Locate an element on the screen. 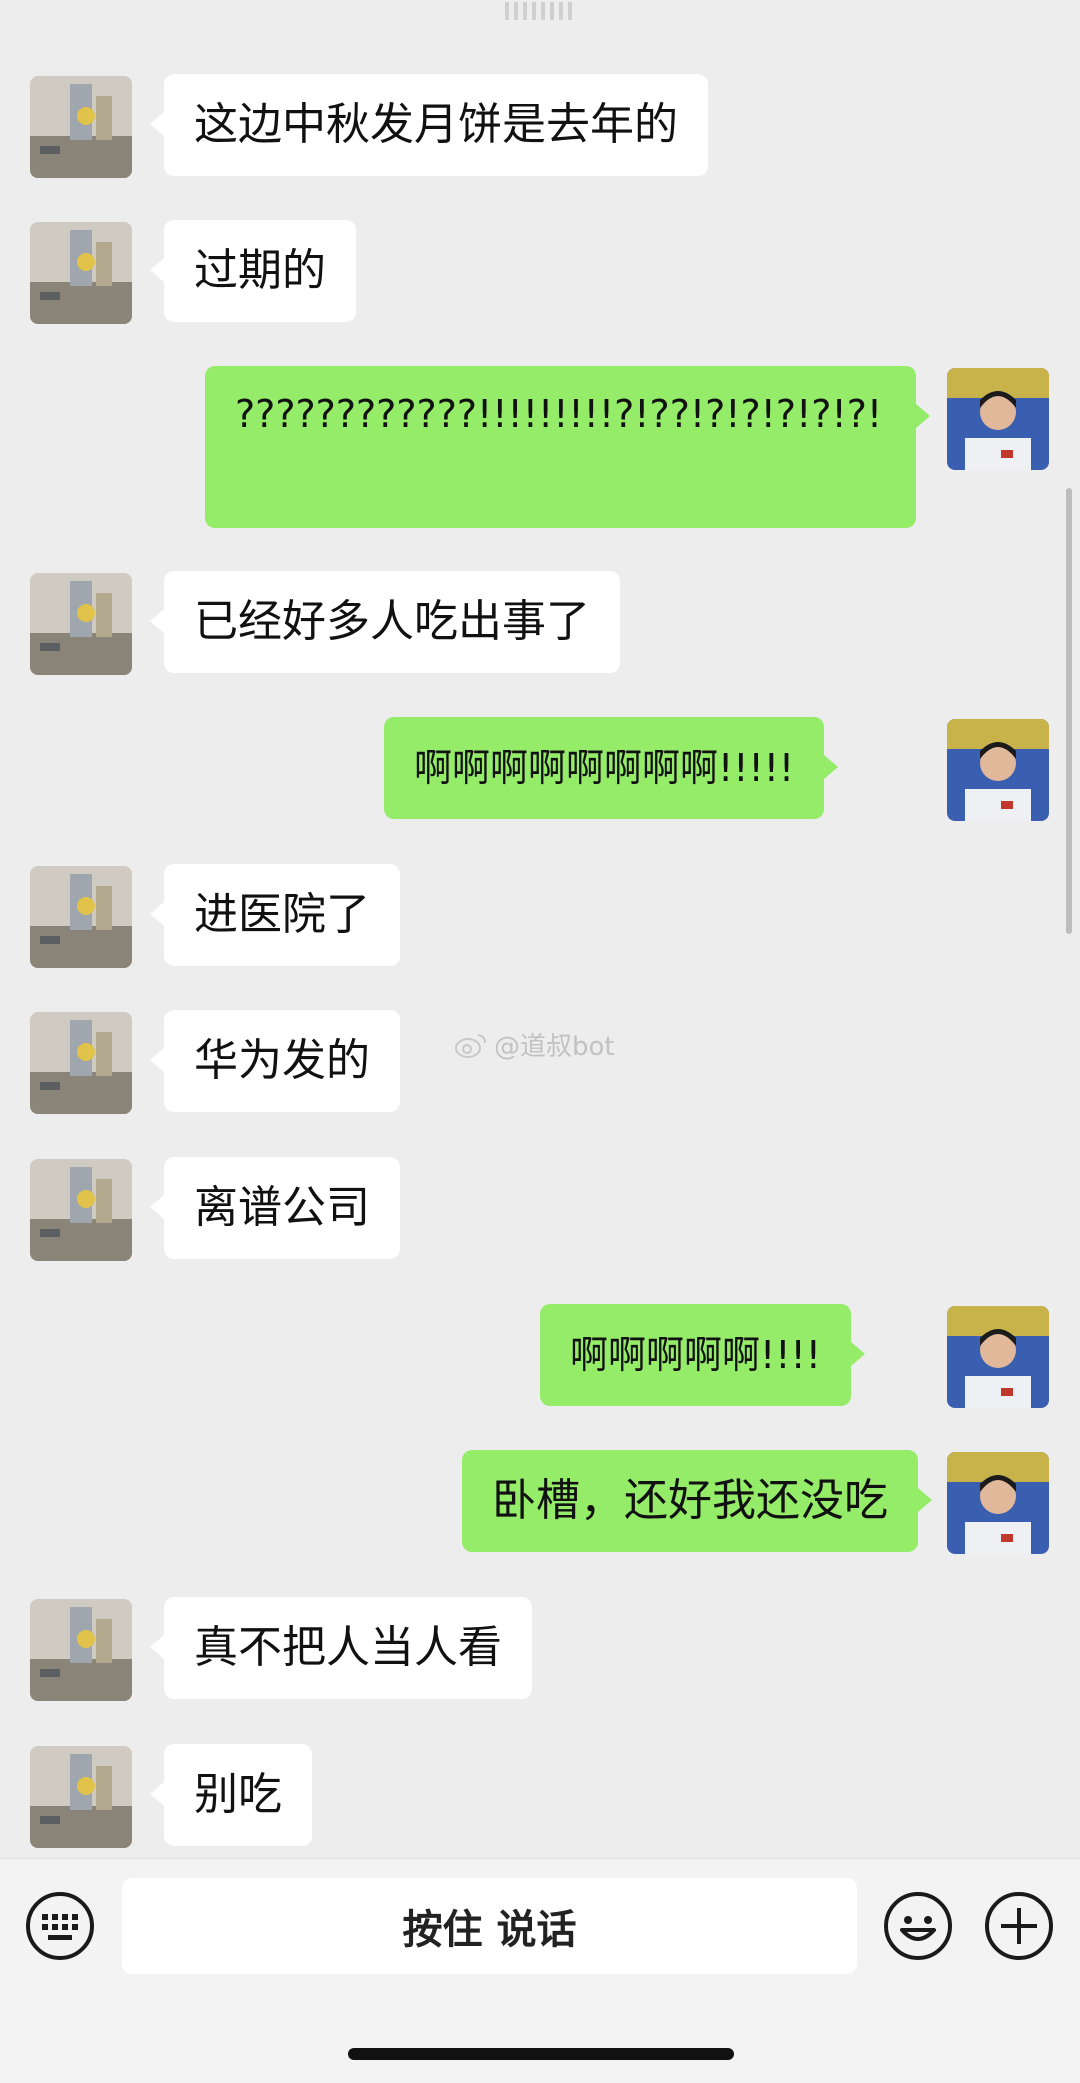 The image size is (1080, 2083). message-text: 啊啊啊啊啊啊啊啊!!!!! is located at coordinates (604, 768).